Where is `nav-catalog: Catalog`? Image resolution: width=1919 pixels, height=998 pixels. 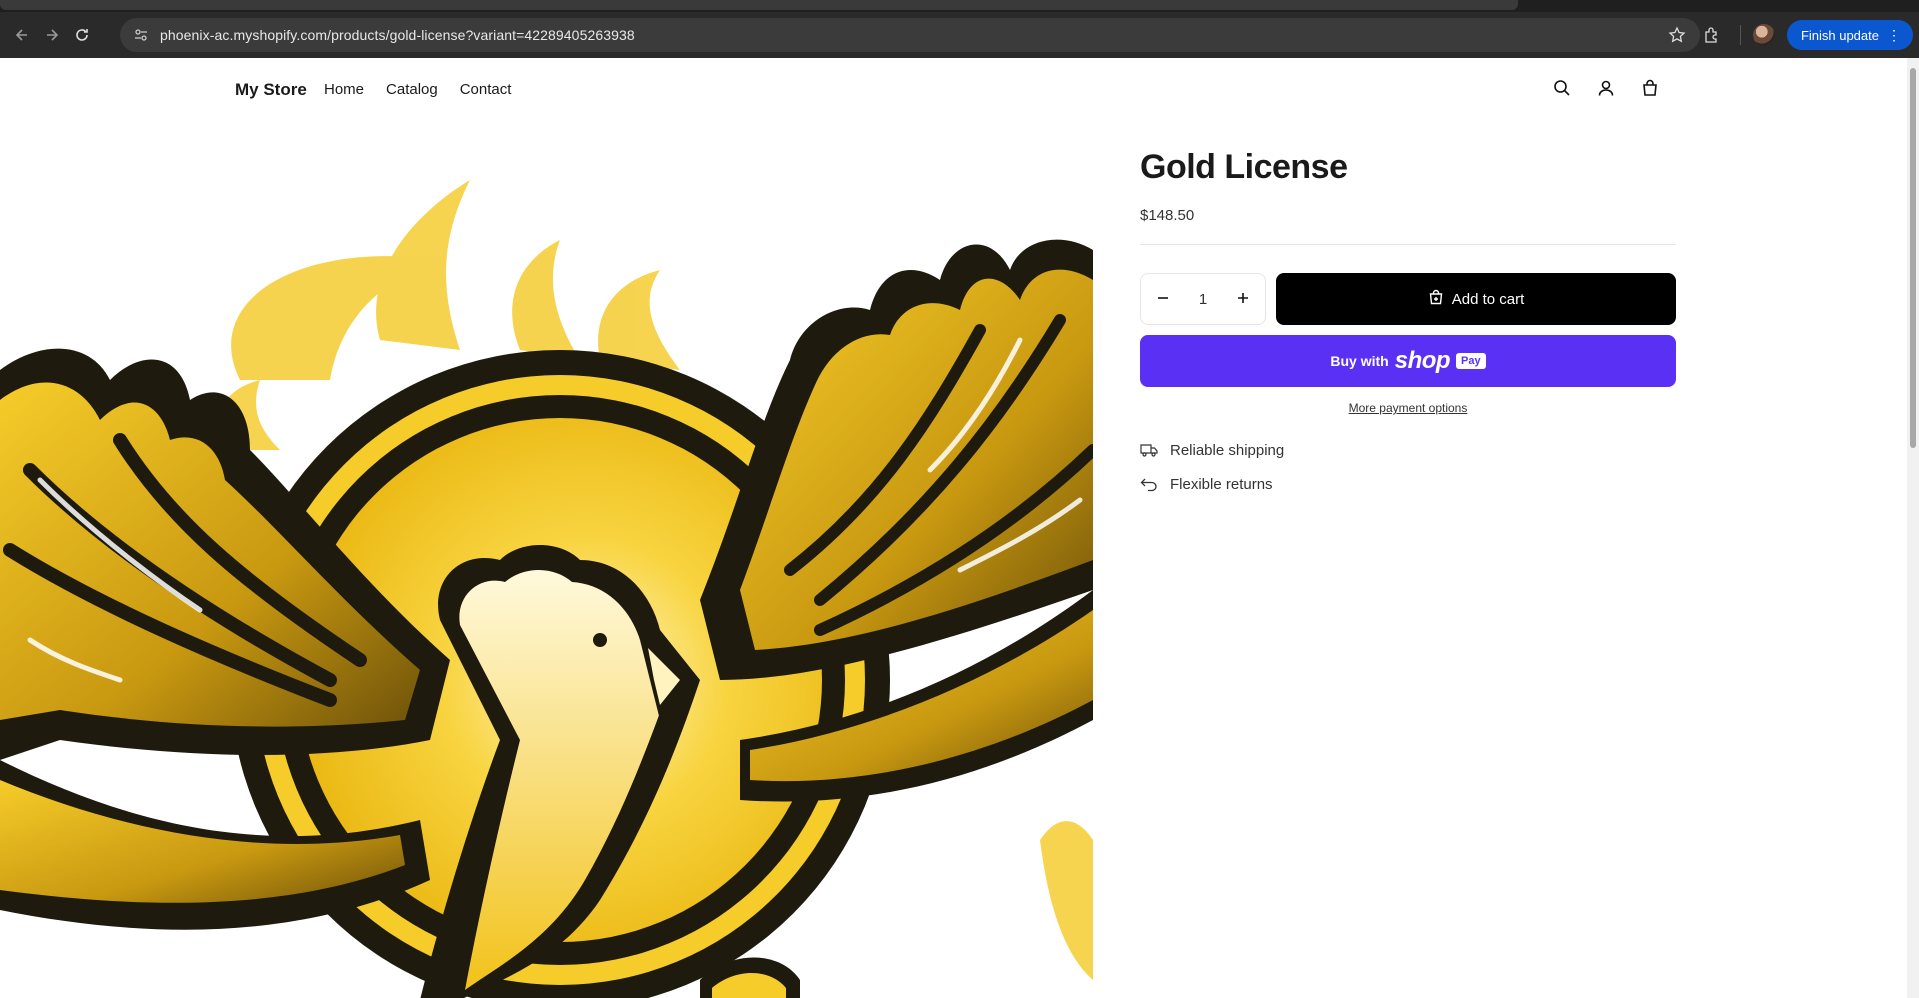
nav-catalog: Catalog is located at coordinates (412, 89).